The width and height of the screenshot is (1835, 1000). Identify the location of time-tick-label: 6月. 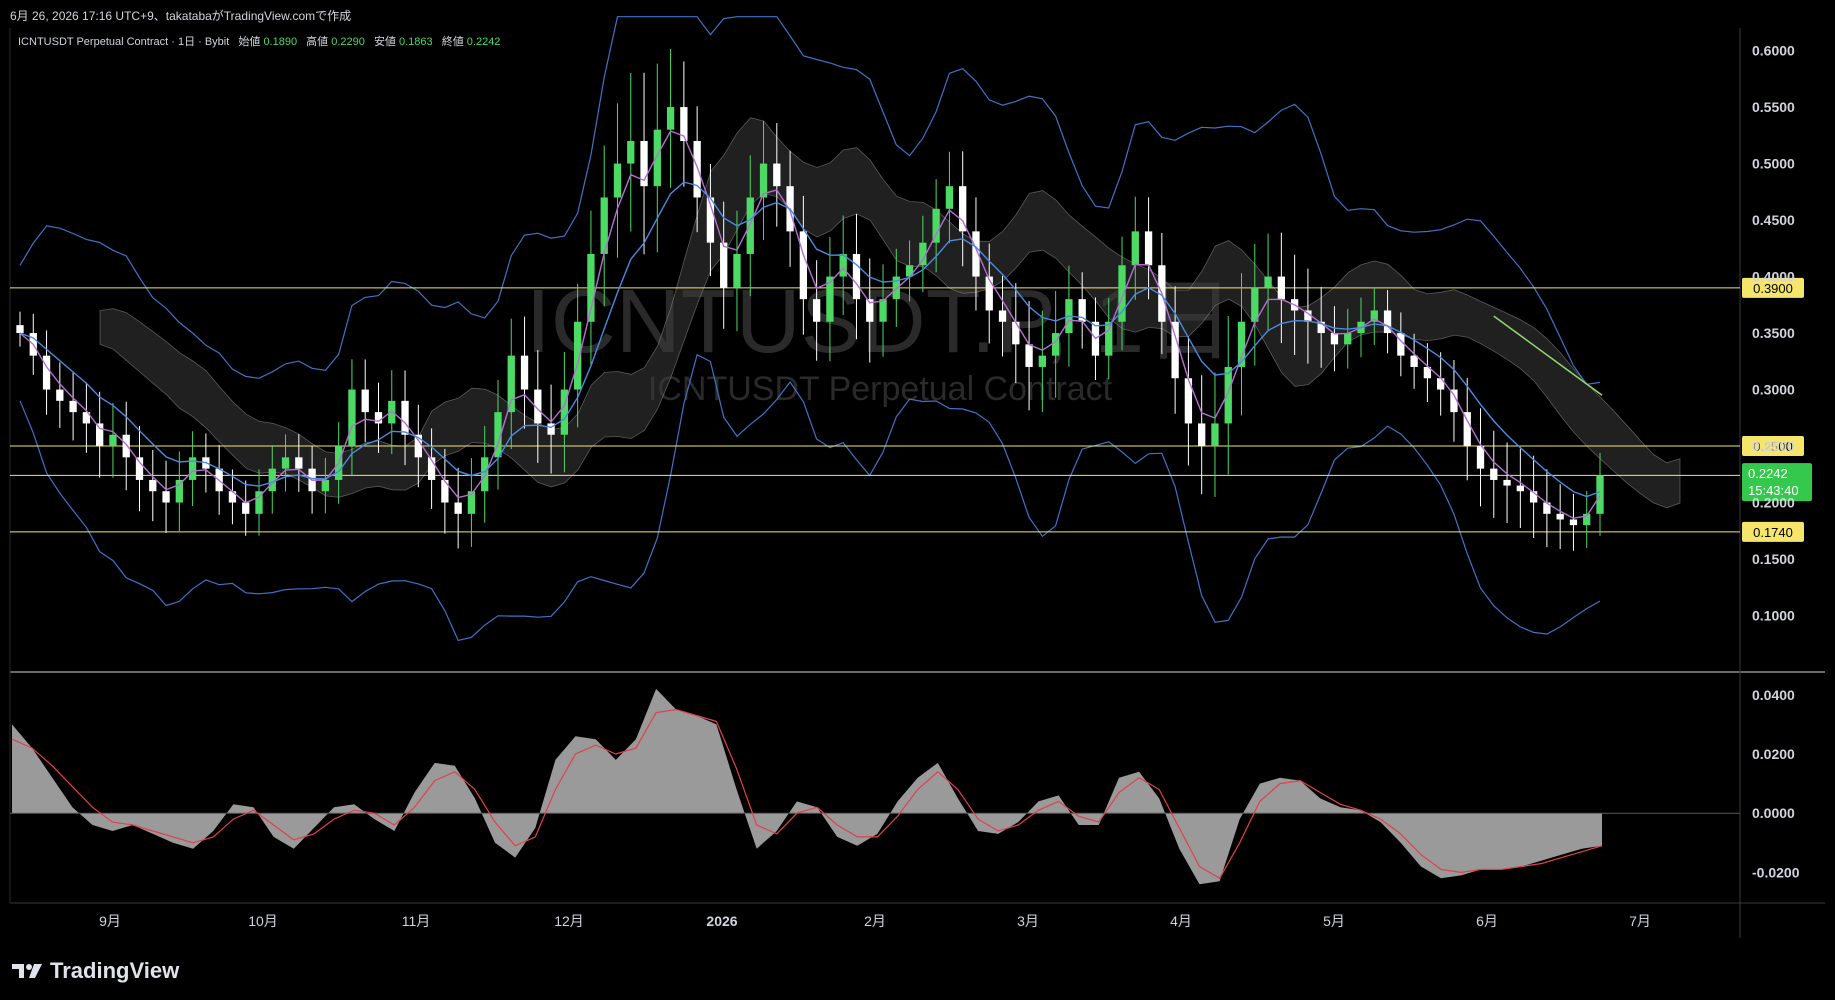
(1487, 921).